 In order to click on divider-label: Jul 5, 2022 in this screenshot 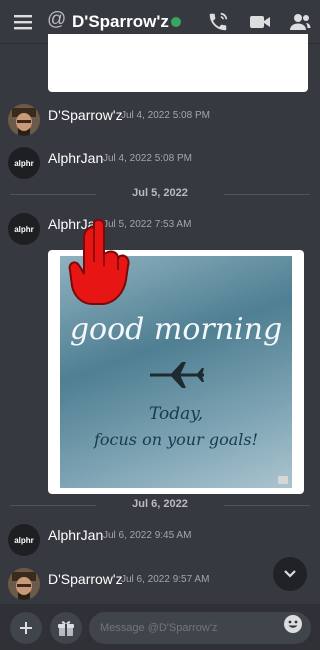, I will do `click(160, 193)`.